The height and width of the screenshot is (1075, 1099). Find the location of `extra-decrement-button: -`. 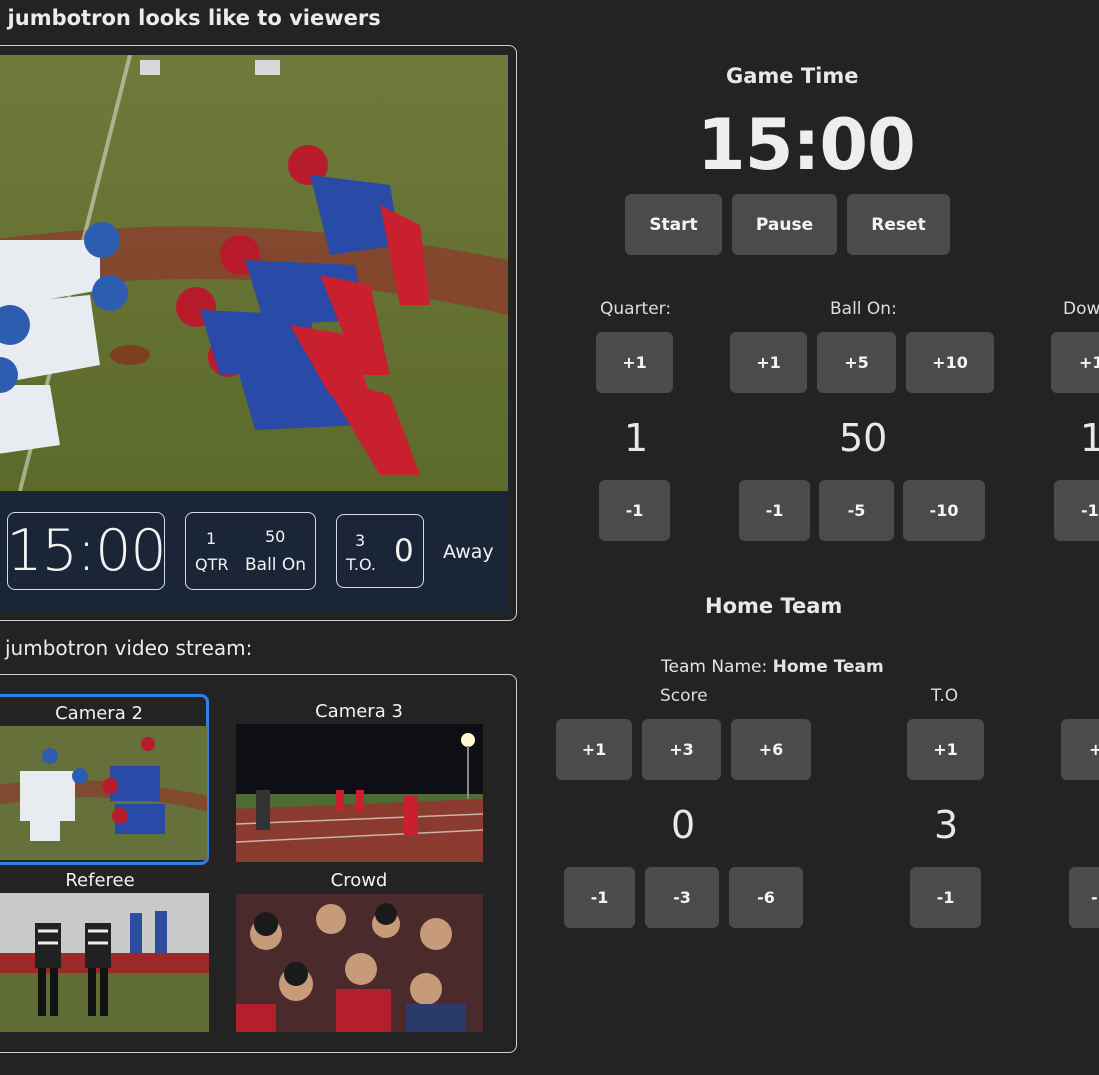

extra-decrement-button: - is located at coordinates (1084, 897).